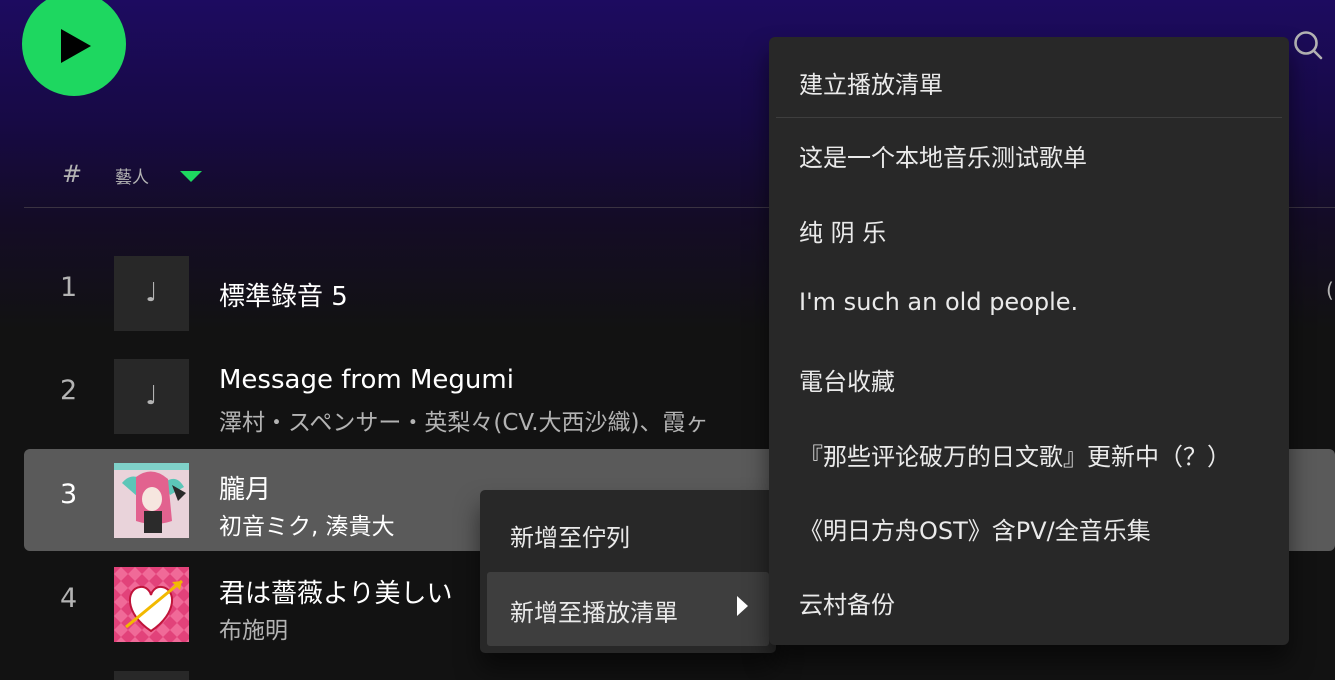 The image size is (1335, 680). I want to click on playlist-name: 《明日方舟OST》含PV/全音乐集, so click(975, 531).